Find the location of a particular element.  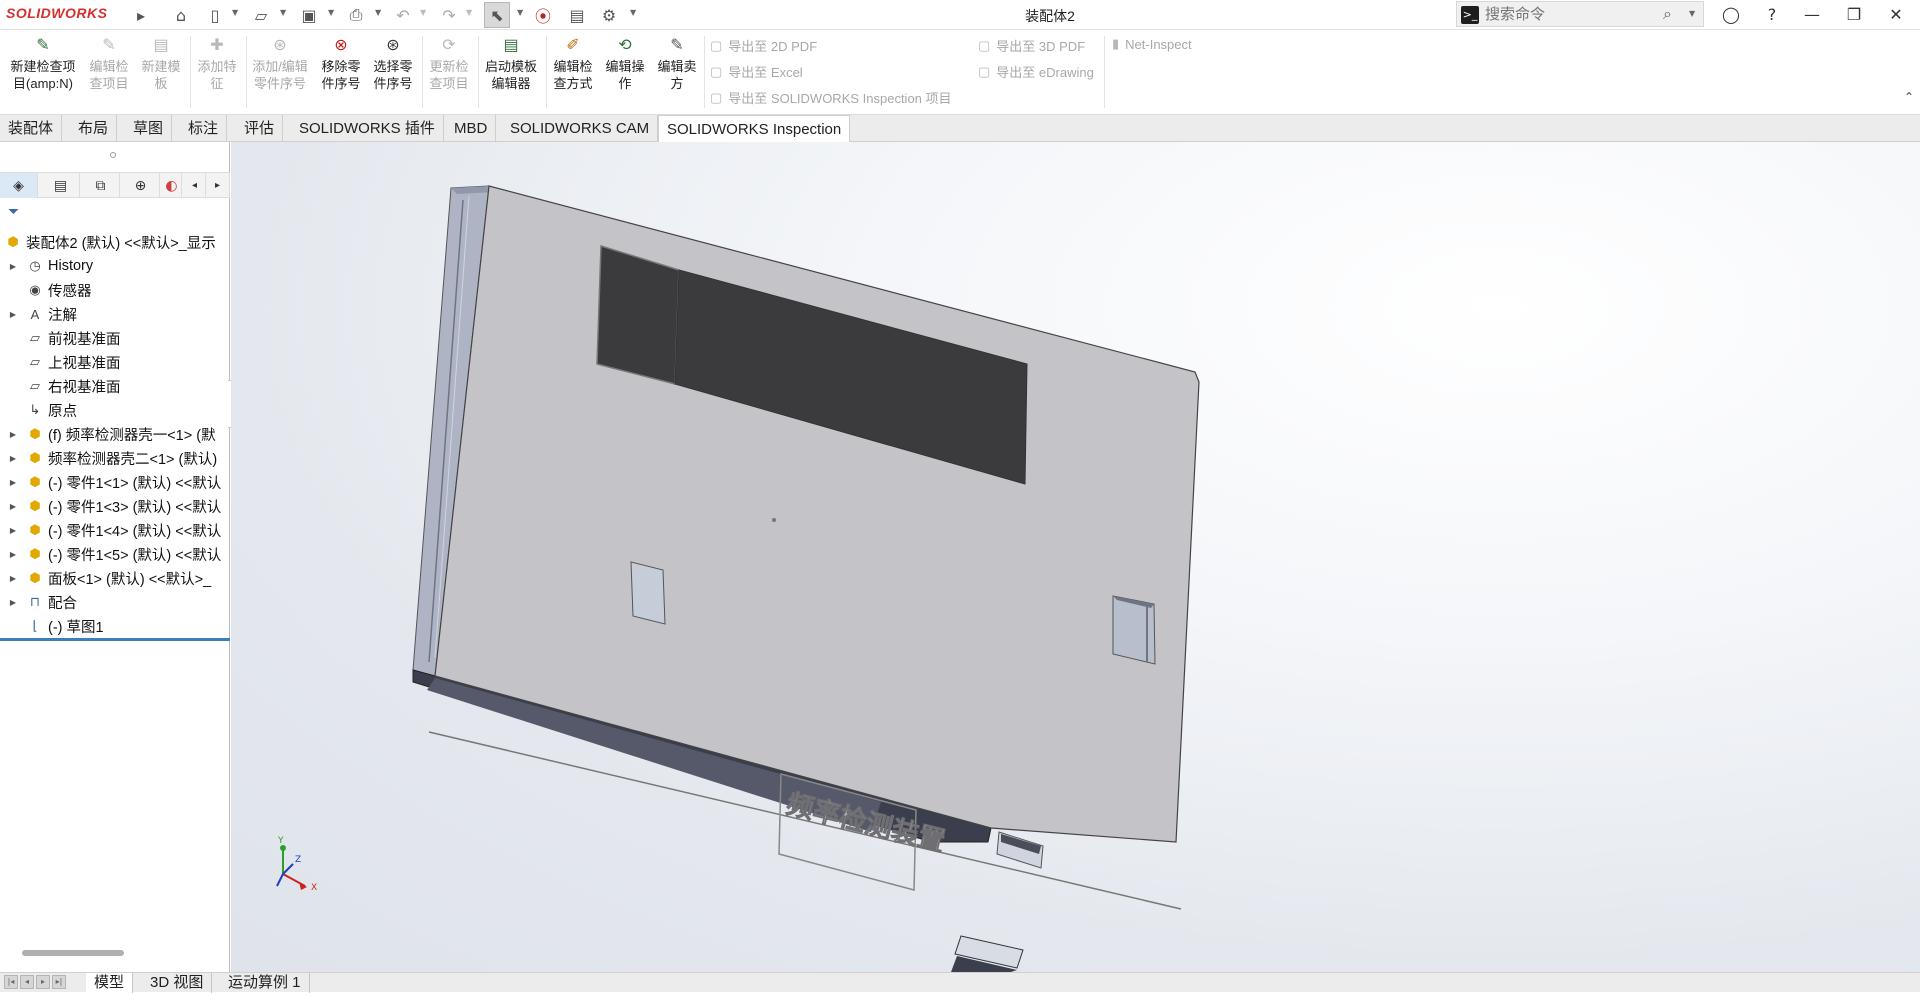

user-account-icon: ◯ is located at coordinates (1731, 14).